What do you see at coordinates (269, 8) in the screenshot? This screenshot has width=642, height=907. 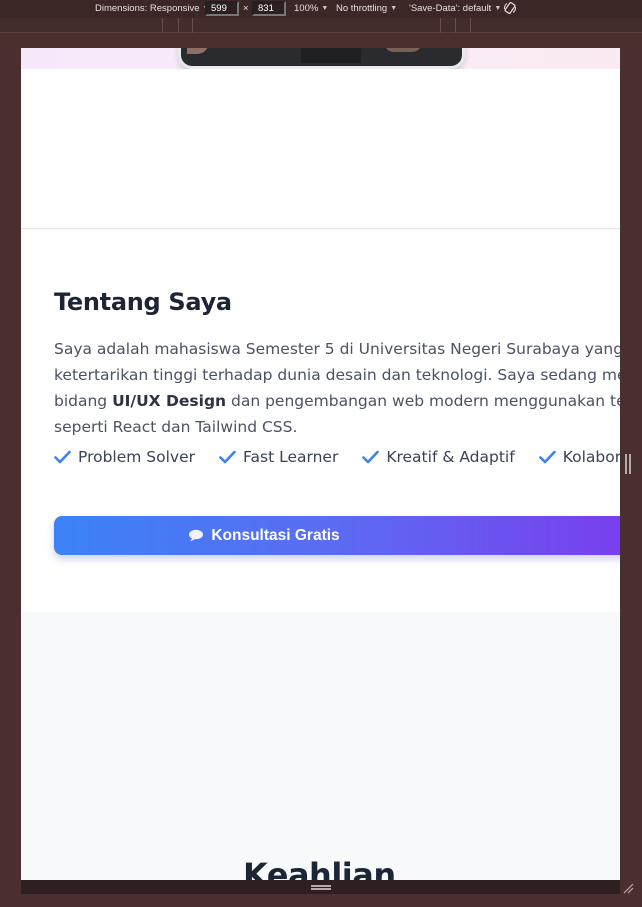 I see `height-input` at bounding box center [269, 8].